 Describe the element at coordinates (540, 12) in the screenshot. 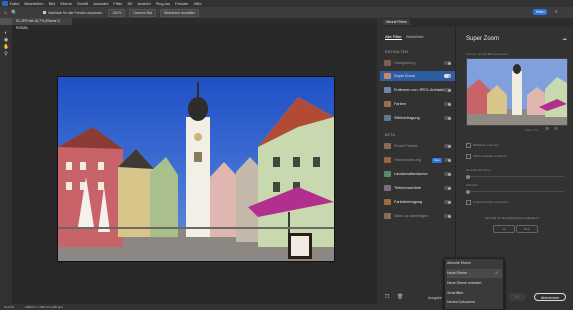

I see `share-button: Teilen` at that location.